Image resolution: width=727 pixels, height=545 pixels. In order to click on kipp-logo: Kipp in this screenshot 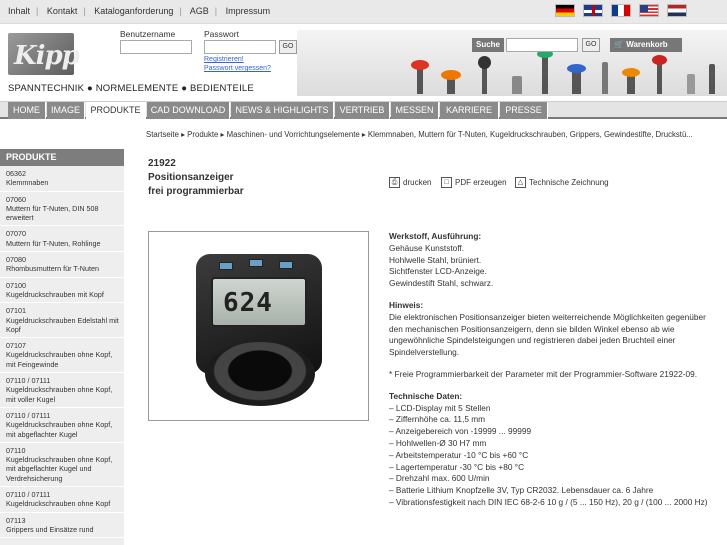, I will do `click(44, 54)`.